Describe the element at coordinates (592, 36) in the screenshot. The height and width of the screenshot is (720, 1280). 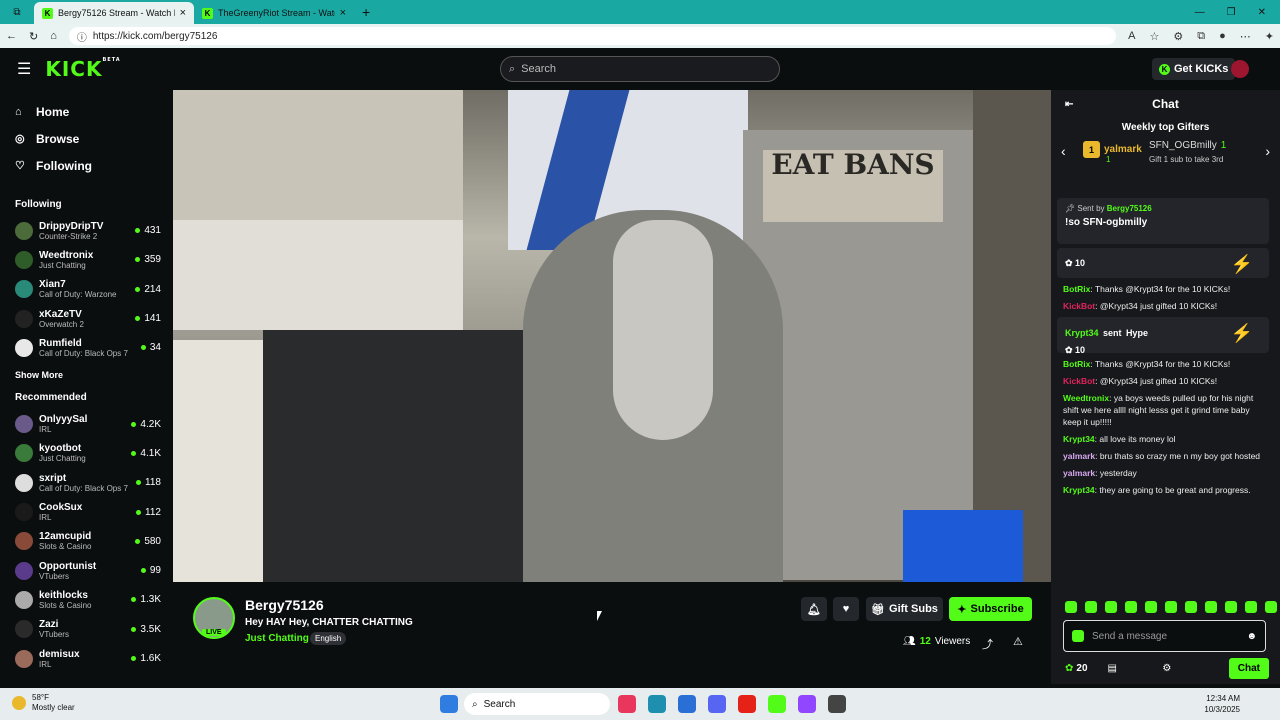
I see `url-field: ⓘ https://kick.com/bergy75126` at that location.